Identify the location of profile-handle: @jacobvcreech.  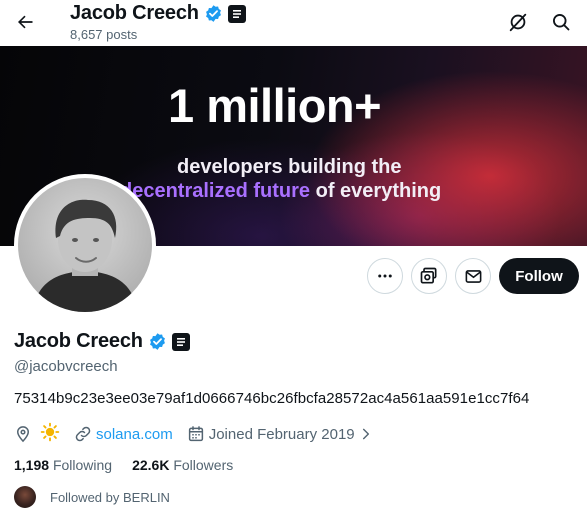
(66, 366).